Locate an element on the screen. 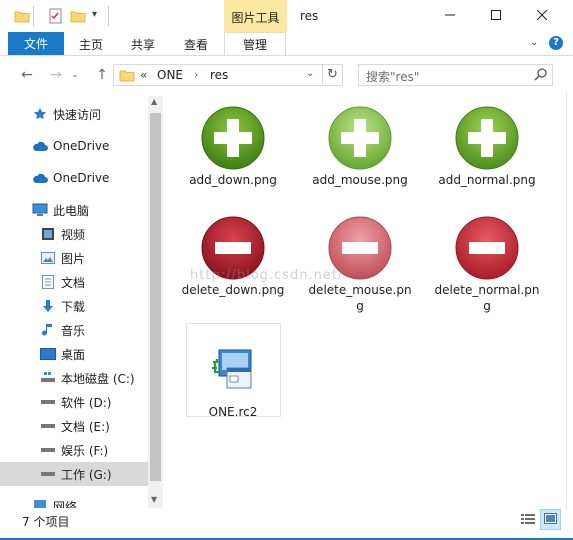  address-overflow: « is located at coordinates (143, 75).